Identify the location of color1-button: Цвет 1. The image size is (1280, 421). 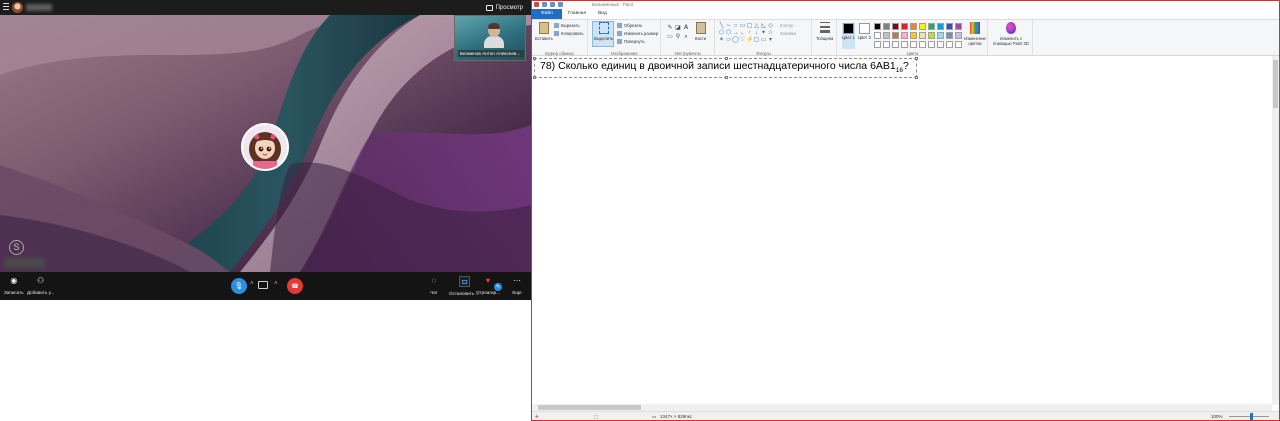
(848, 36).